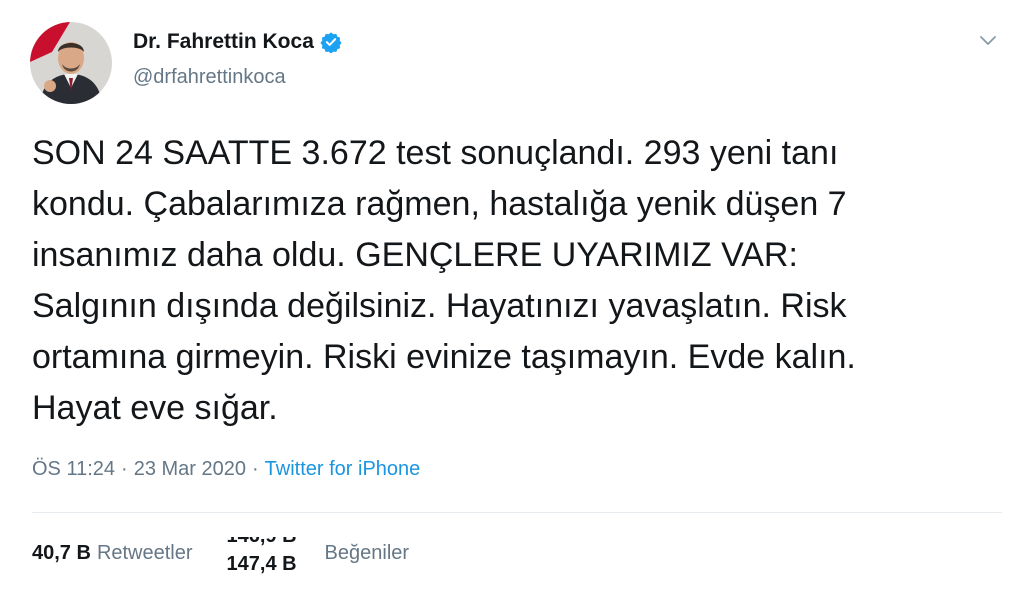 The height and width of the screenshot is (598, 1024). What do you see at coordinates (190, 469) in the screenshot?
I see `tweet-date: 23 Mar 2020` at bounding box center [190, 469].